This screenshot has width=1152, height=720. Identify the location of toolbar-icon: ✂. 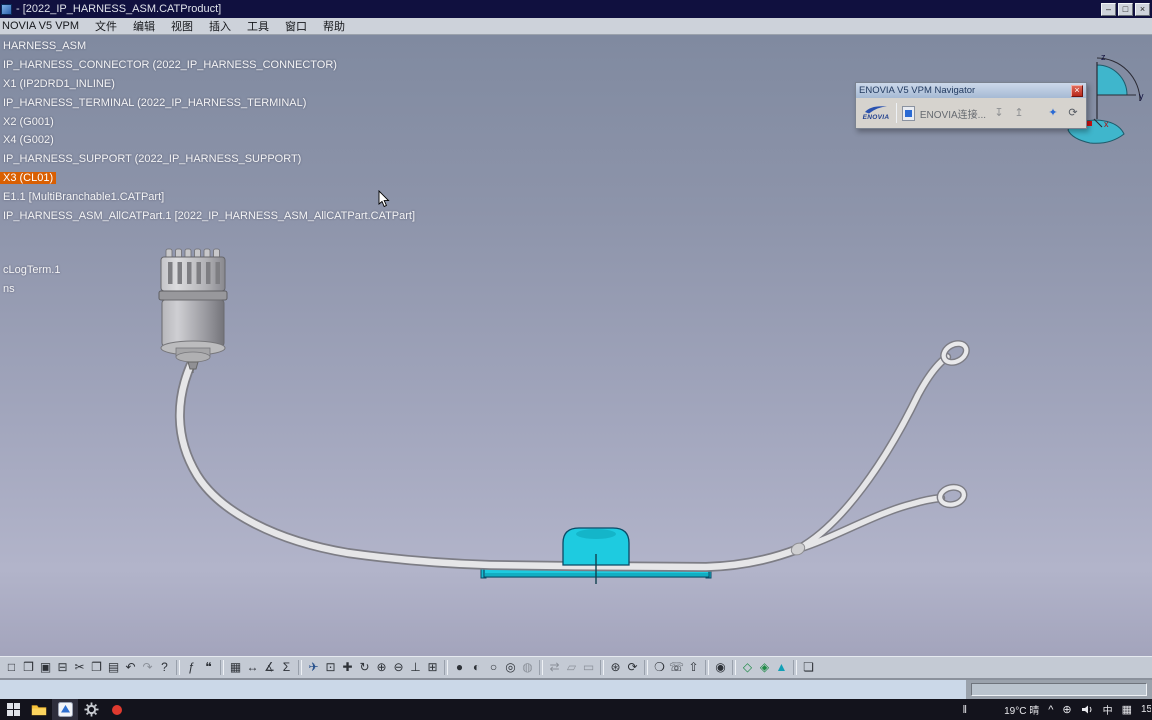
(79, 667).